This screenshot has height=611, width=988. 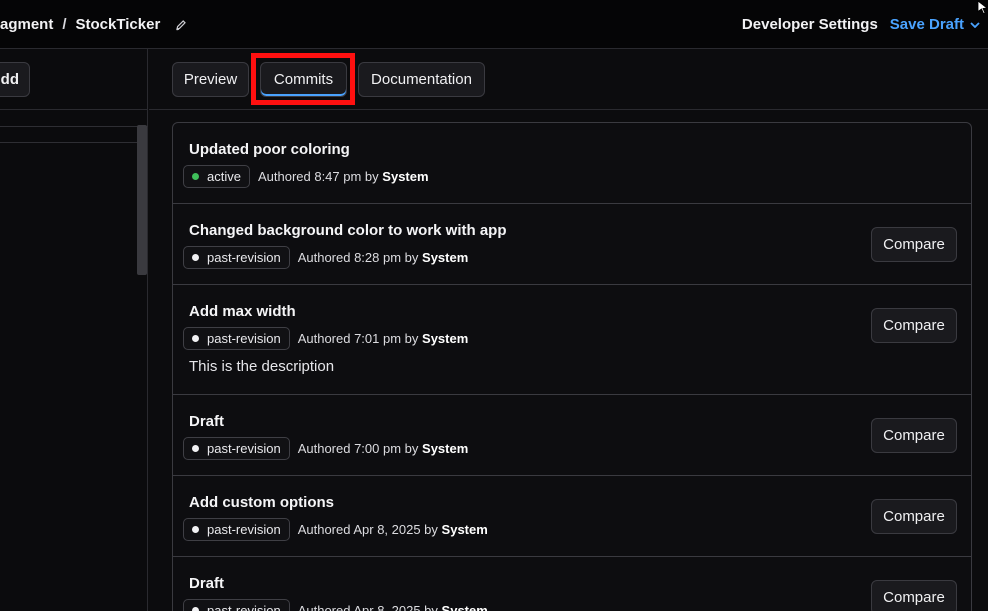 What do you see at coordinates (568, 79) in the screenshot?
I see `tab-bar: Preview Commits Documentation` at bounding box center [568, 79].